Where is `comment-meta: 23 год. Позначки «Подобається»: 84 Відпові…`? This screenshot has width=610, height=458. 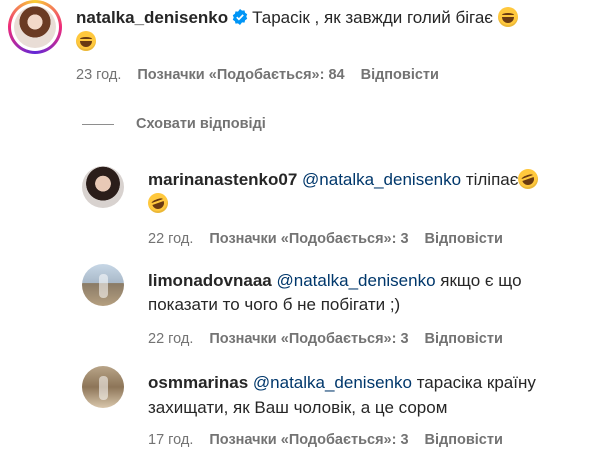
comment-meta: 23 год. Позначки «Подобається»: 84 Відпові… is located at coordinates (265, 75).